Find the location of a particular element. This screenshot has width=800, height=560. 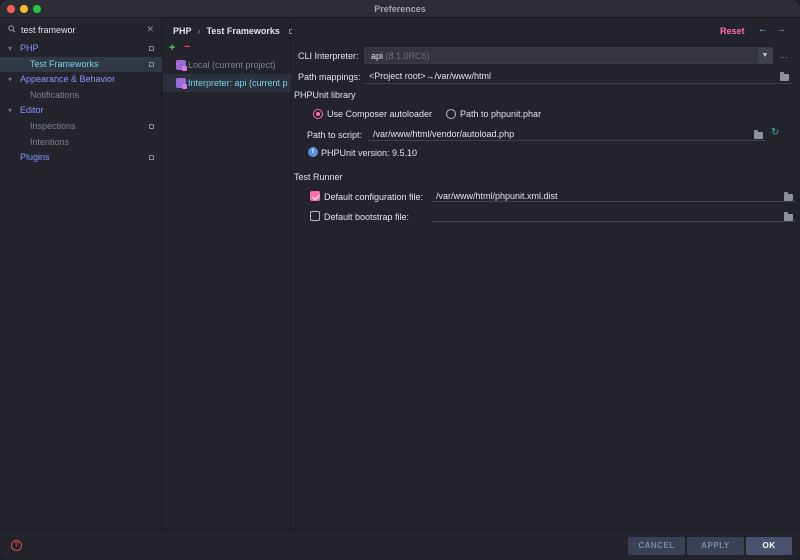

default-bootstrap-field is located at coordinates (614, 214).